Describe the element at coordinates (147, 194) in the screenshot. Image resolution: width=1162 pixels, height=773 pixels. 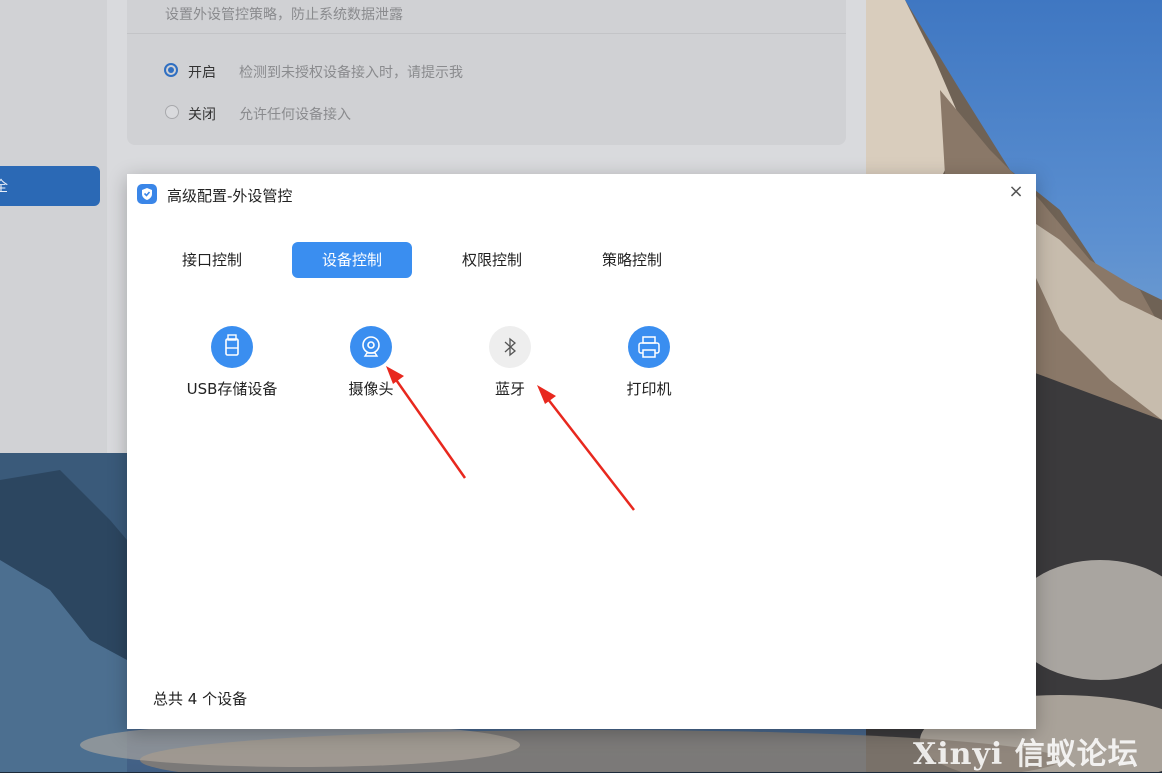
I see `security-shield-icon` at that location.